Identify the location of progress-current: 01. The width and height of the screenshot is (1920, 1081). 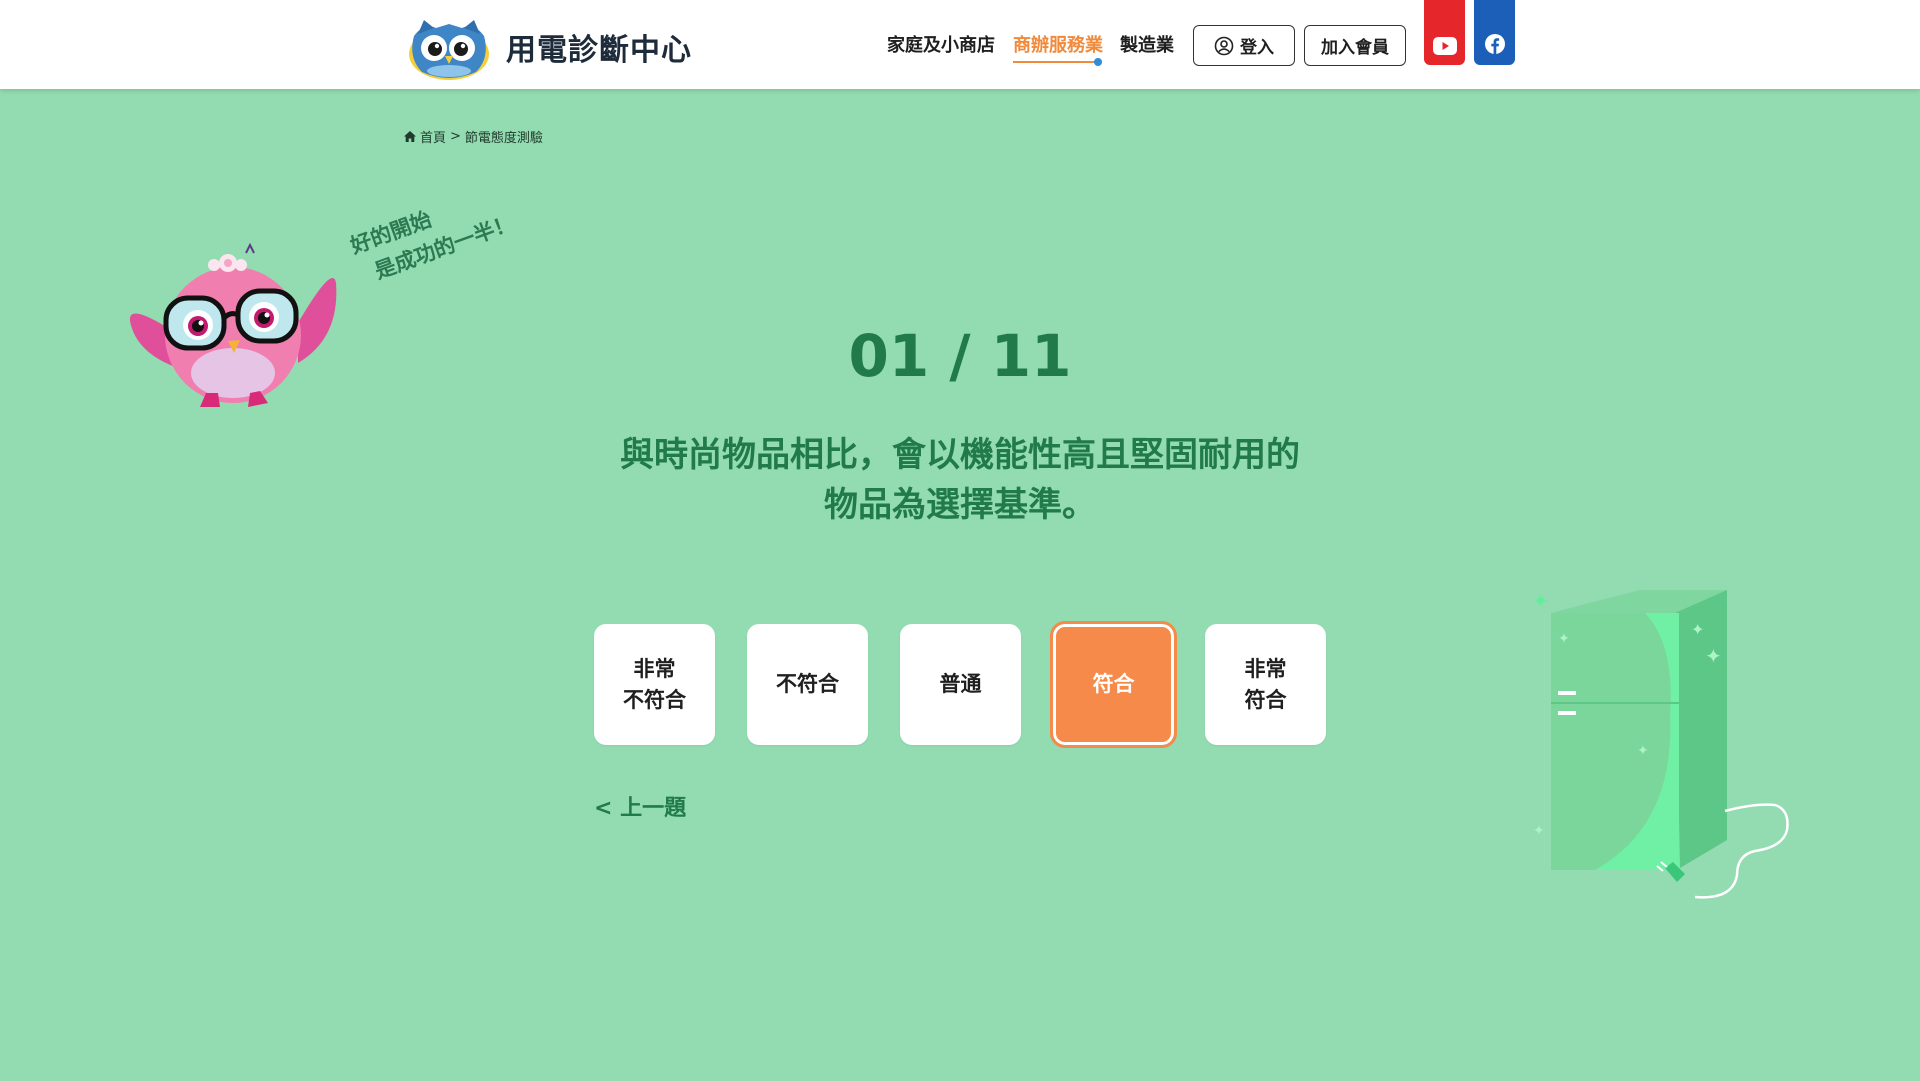
(889, 356).